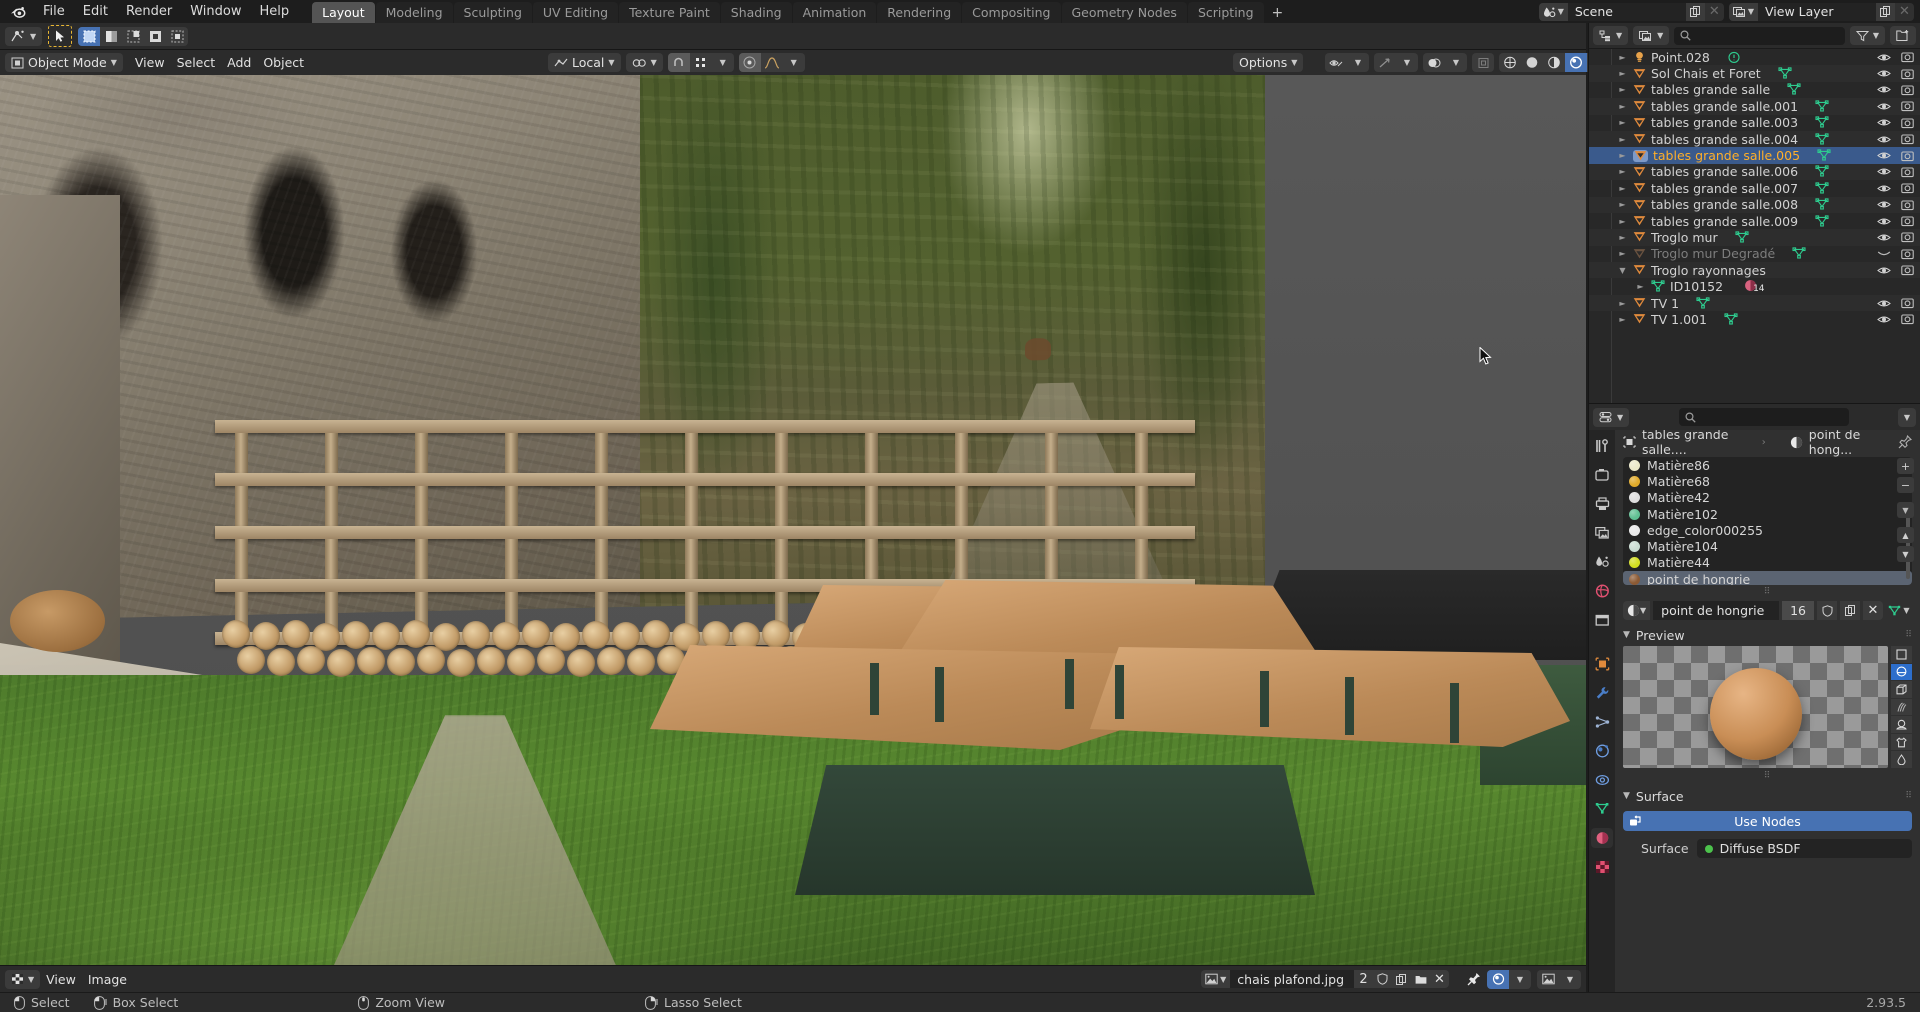 This screenshot has width=1920, height=1012. I want to click on object-visibility-icon, so click(1336, 62).